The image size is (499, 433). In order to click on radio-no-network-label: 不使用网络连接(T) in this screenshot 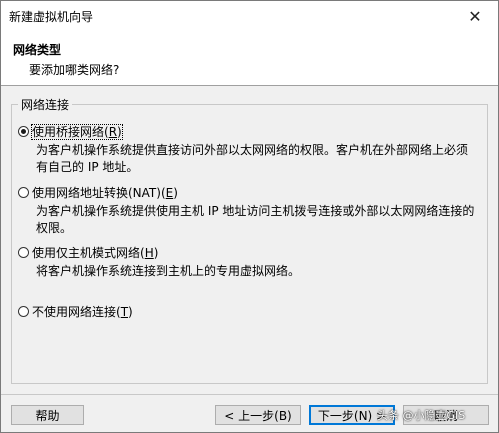, I will do `click(82, 311)`.